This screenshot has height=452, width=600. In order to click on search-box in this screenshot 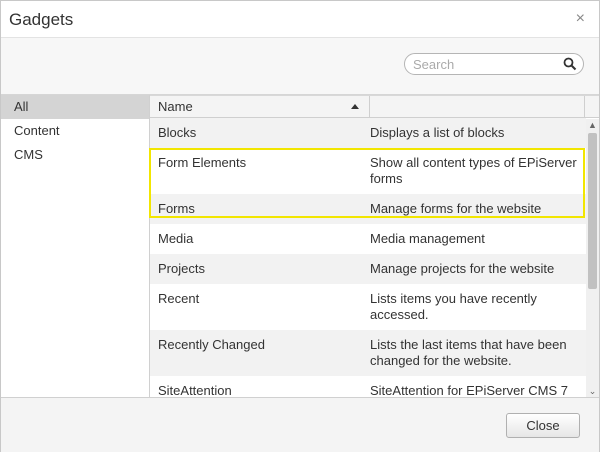, I will do `click(494, 64)`.